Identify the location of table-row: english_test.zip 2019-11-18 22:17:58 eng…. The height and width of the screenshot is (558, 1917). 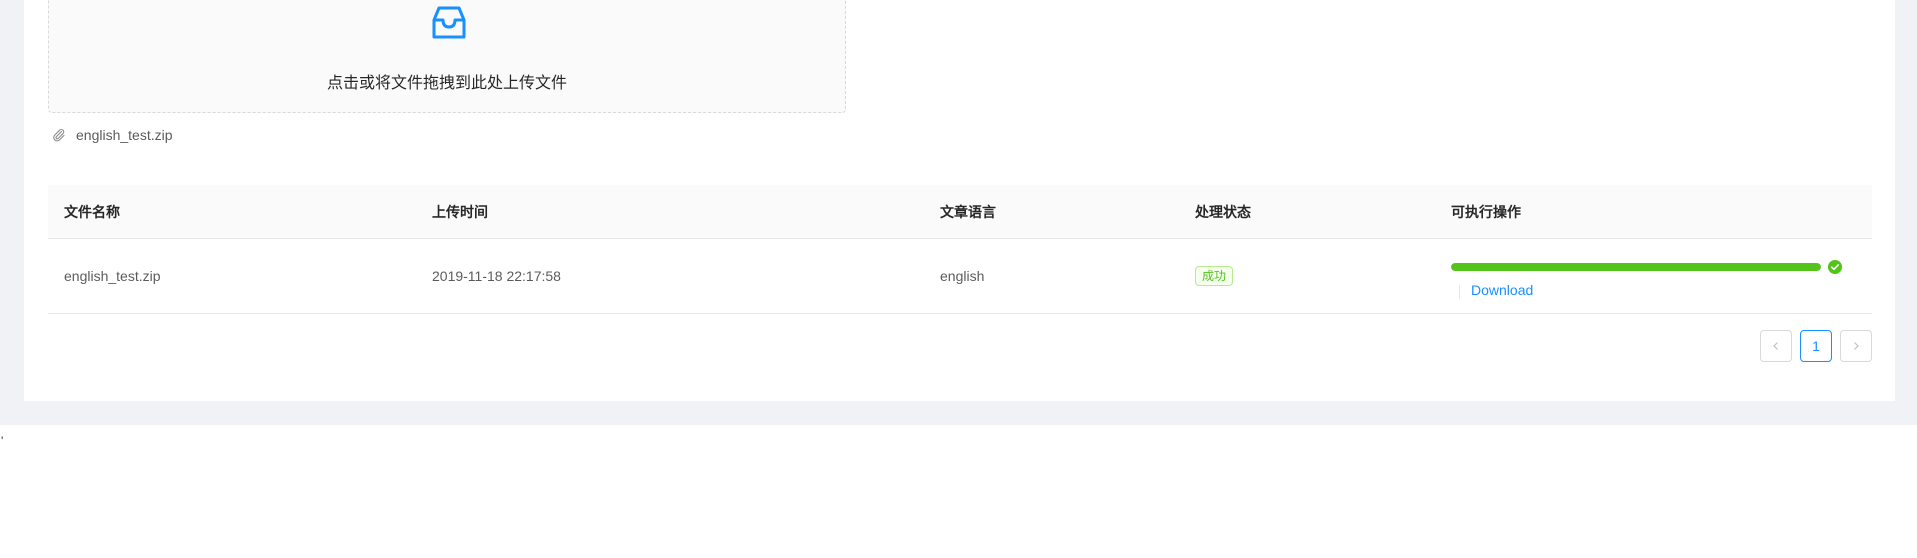
(960, 276).